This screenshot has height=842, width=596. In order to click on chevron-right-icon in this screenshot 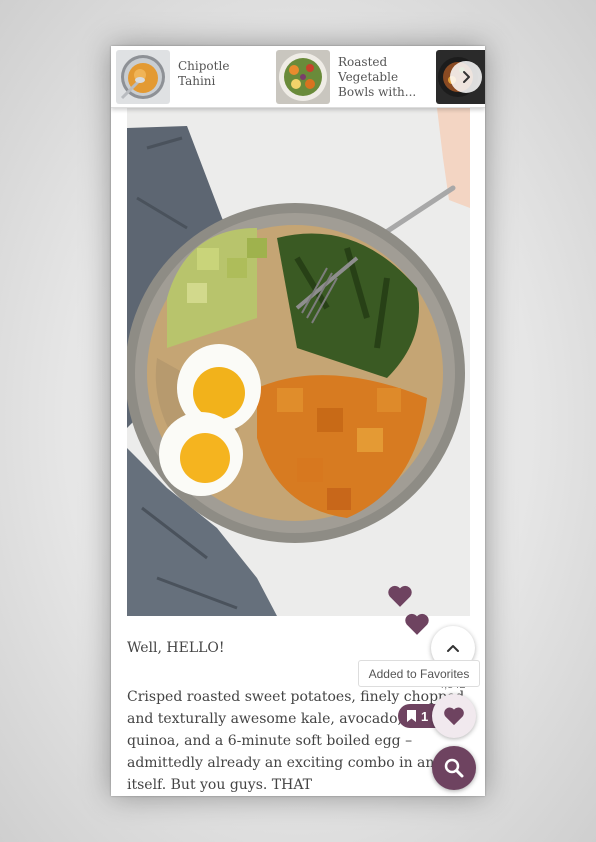, I will do `click(466, 77)`.